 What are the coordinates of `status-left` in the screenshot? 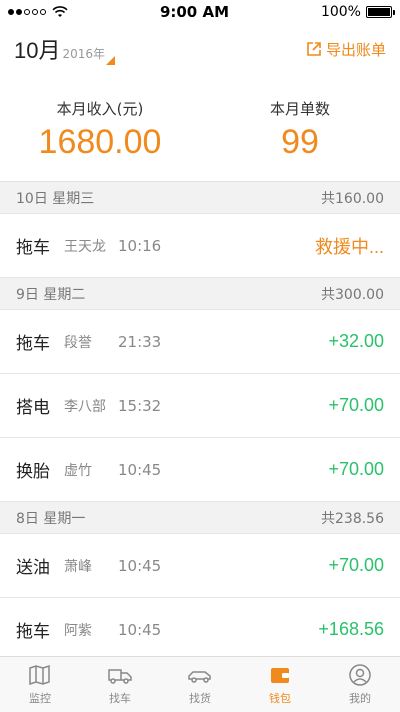 It's located at (38, 12).